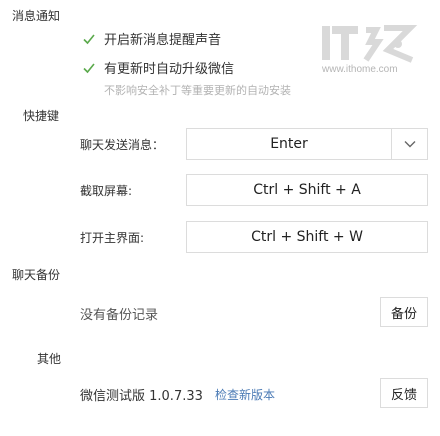  I want to click on backup-section-title: 聊天备份, so click(36, 275).